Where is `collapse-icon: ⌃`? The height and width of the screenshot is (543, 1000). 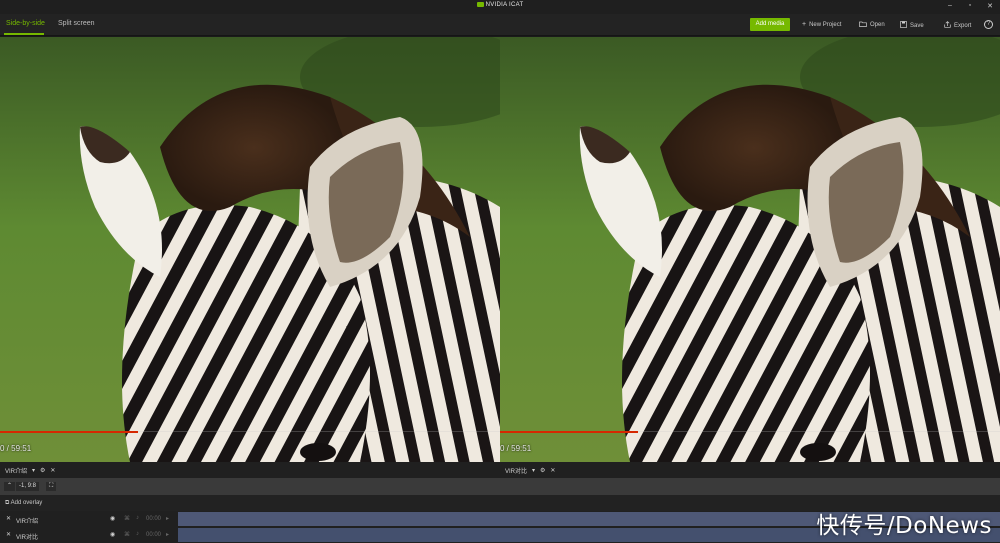
collapse-icon: ⌃ is located at coordinates (10, 486).